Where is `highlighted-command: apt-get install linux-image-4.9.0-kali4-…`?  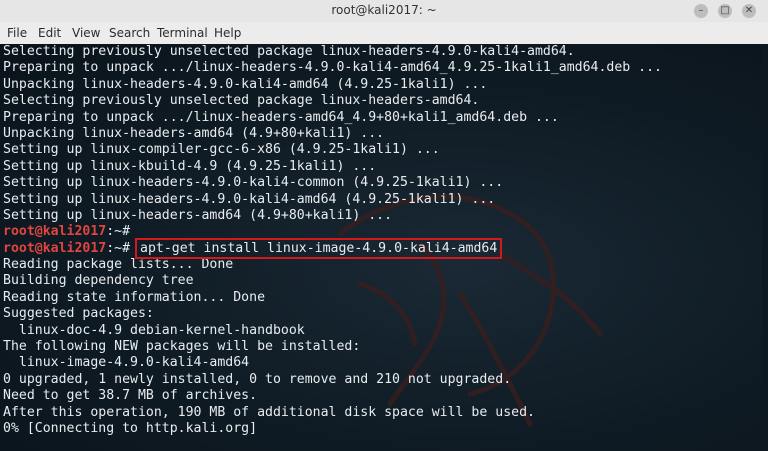
highlighted-command: apt-get install linux-image-4.9.0-kali4-… is located at coordinates (318, 248).